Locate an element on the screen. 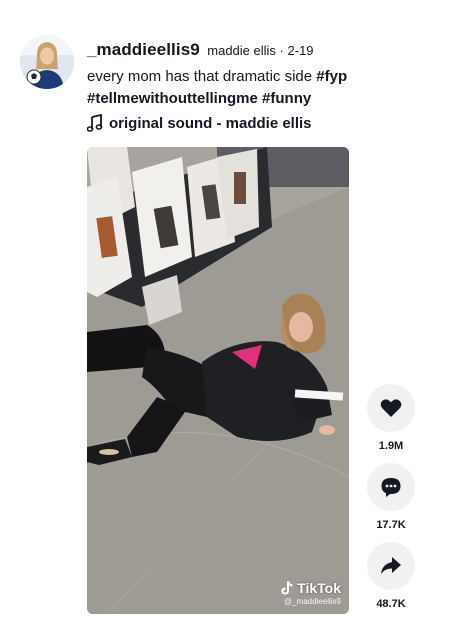  author-line: _maddieellis9 maddie ellis · 2-19 is located at coordinates (200, 50).